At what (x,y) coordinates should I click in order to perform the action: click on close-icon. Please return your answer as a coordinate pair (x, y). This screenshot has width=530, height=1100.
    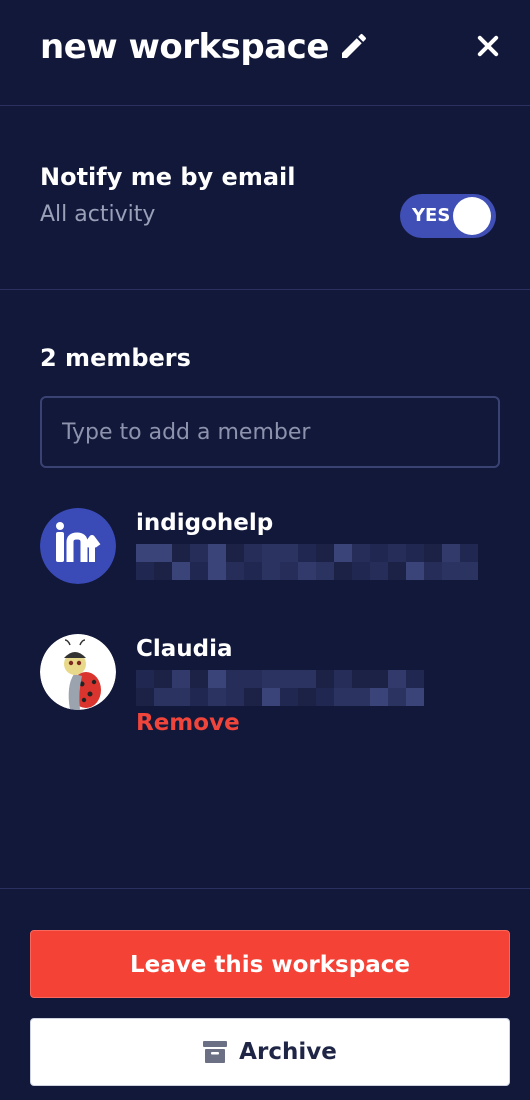
    Looking at the image, I should click on (488, 46).